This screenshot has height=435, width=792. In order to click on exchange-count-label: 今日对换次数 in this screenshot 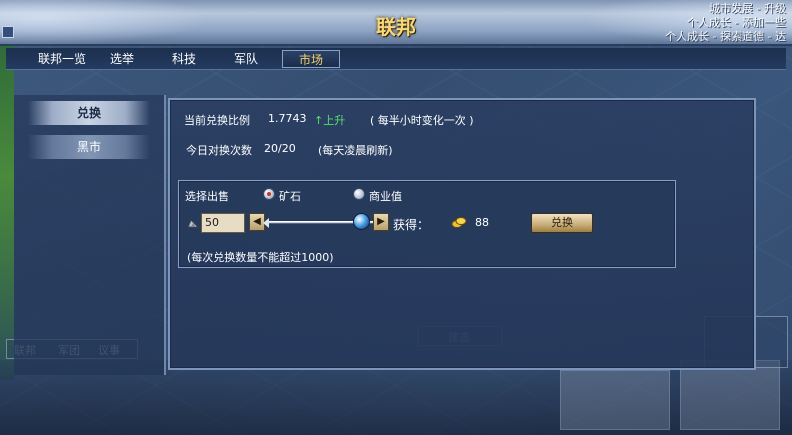, I will do `click(219, 150)`.